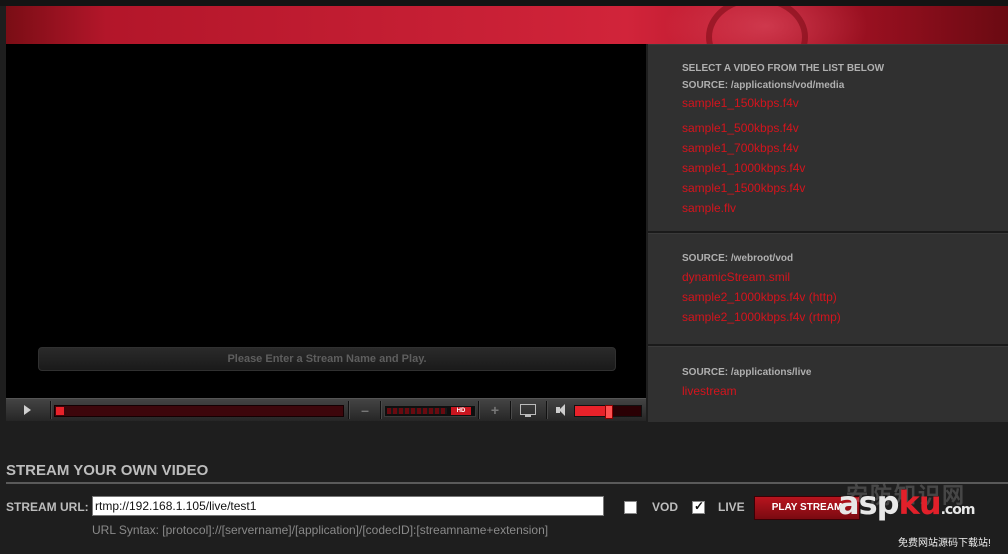  I want to click on playlist-heading: SELECT A VIDEO FROM THE LIST BELOW, so click(783, 68).